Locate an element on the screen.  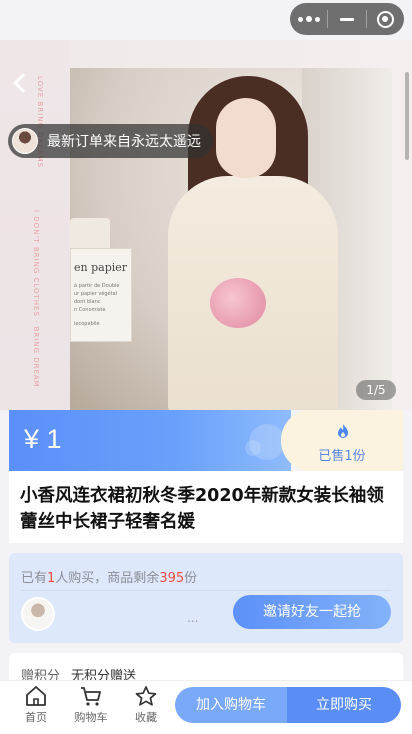
latest-order-ticker: 最新订单来自永远太遥远 is located at coordinates (110, 141).